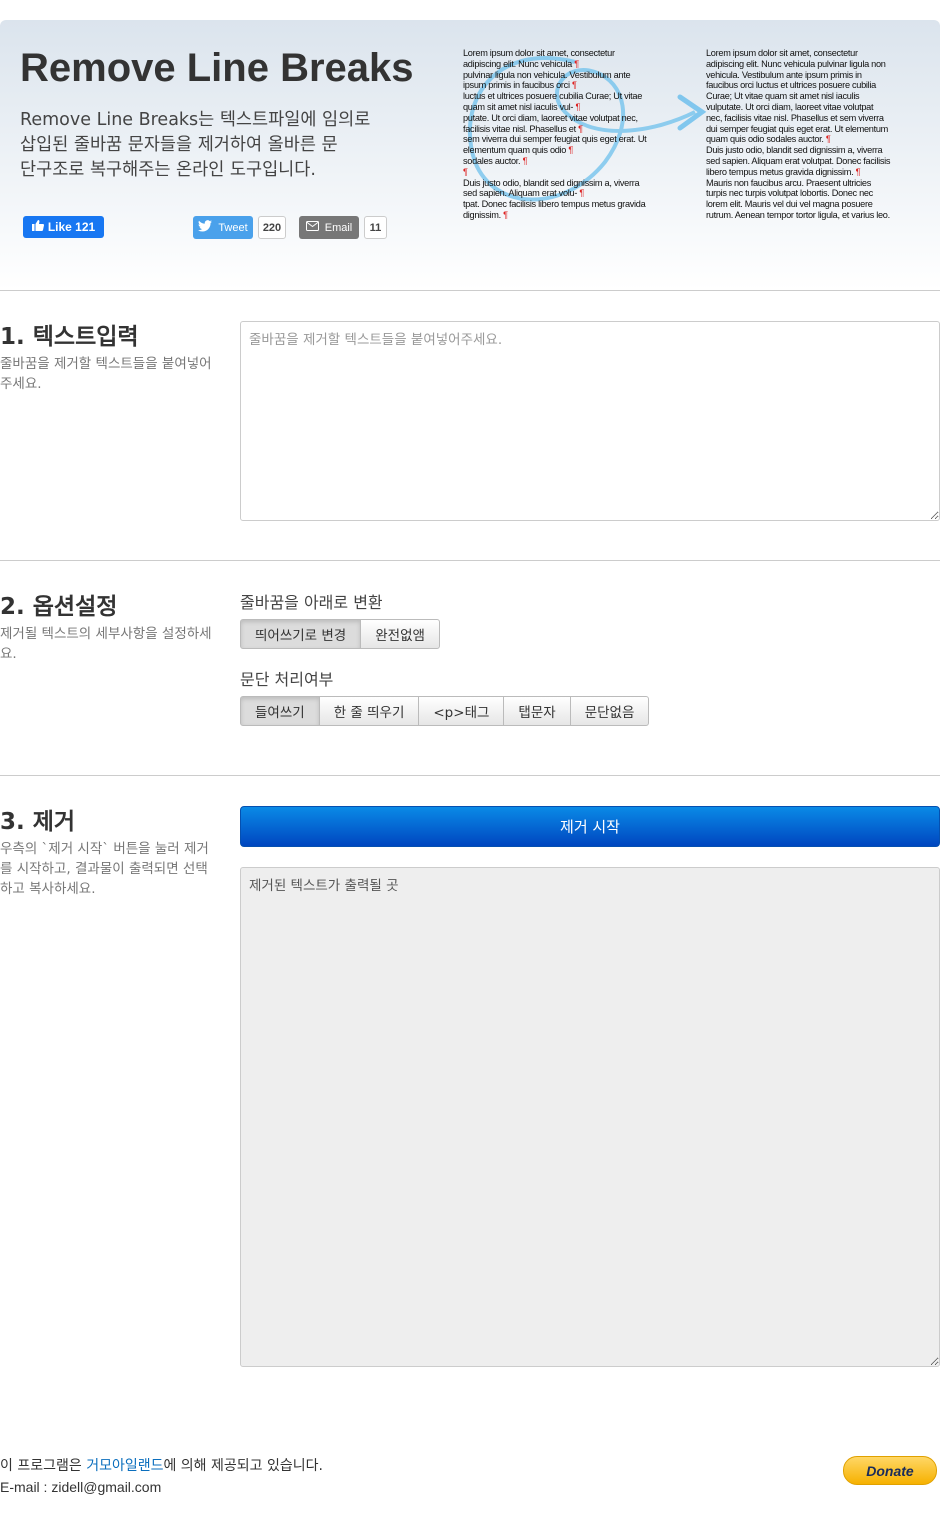 This screenshot has width=940, height=1516. What do you see at coordinates (590, 826) in the screenshot?
I see `start-remove-button: 제거 시작` at bounding box center [590, 826].